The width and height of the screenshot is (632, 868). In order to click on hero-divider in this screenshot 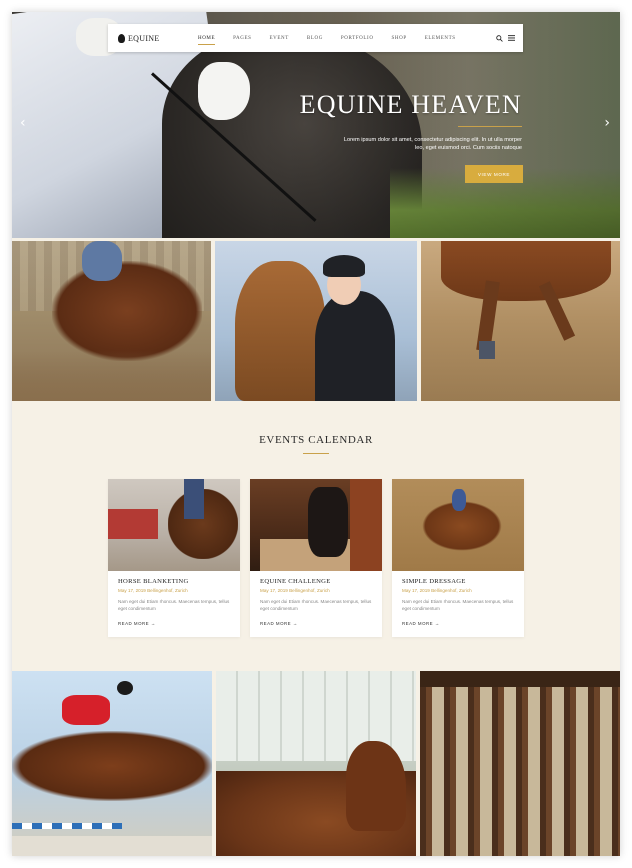, I will do `click(490, 126)`.